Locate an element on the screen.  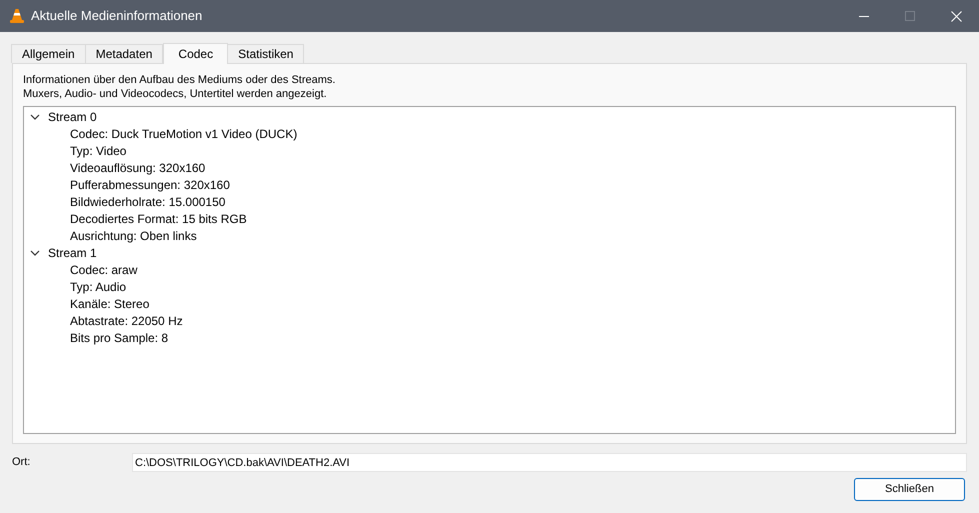
tab: Allgemein is located at coordinates (48, 53).